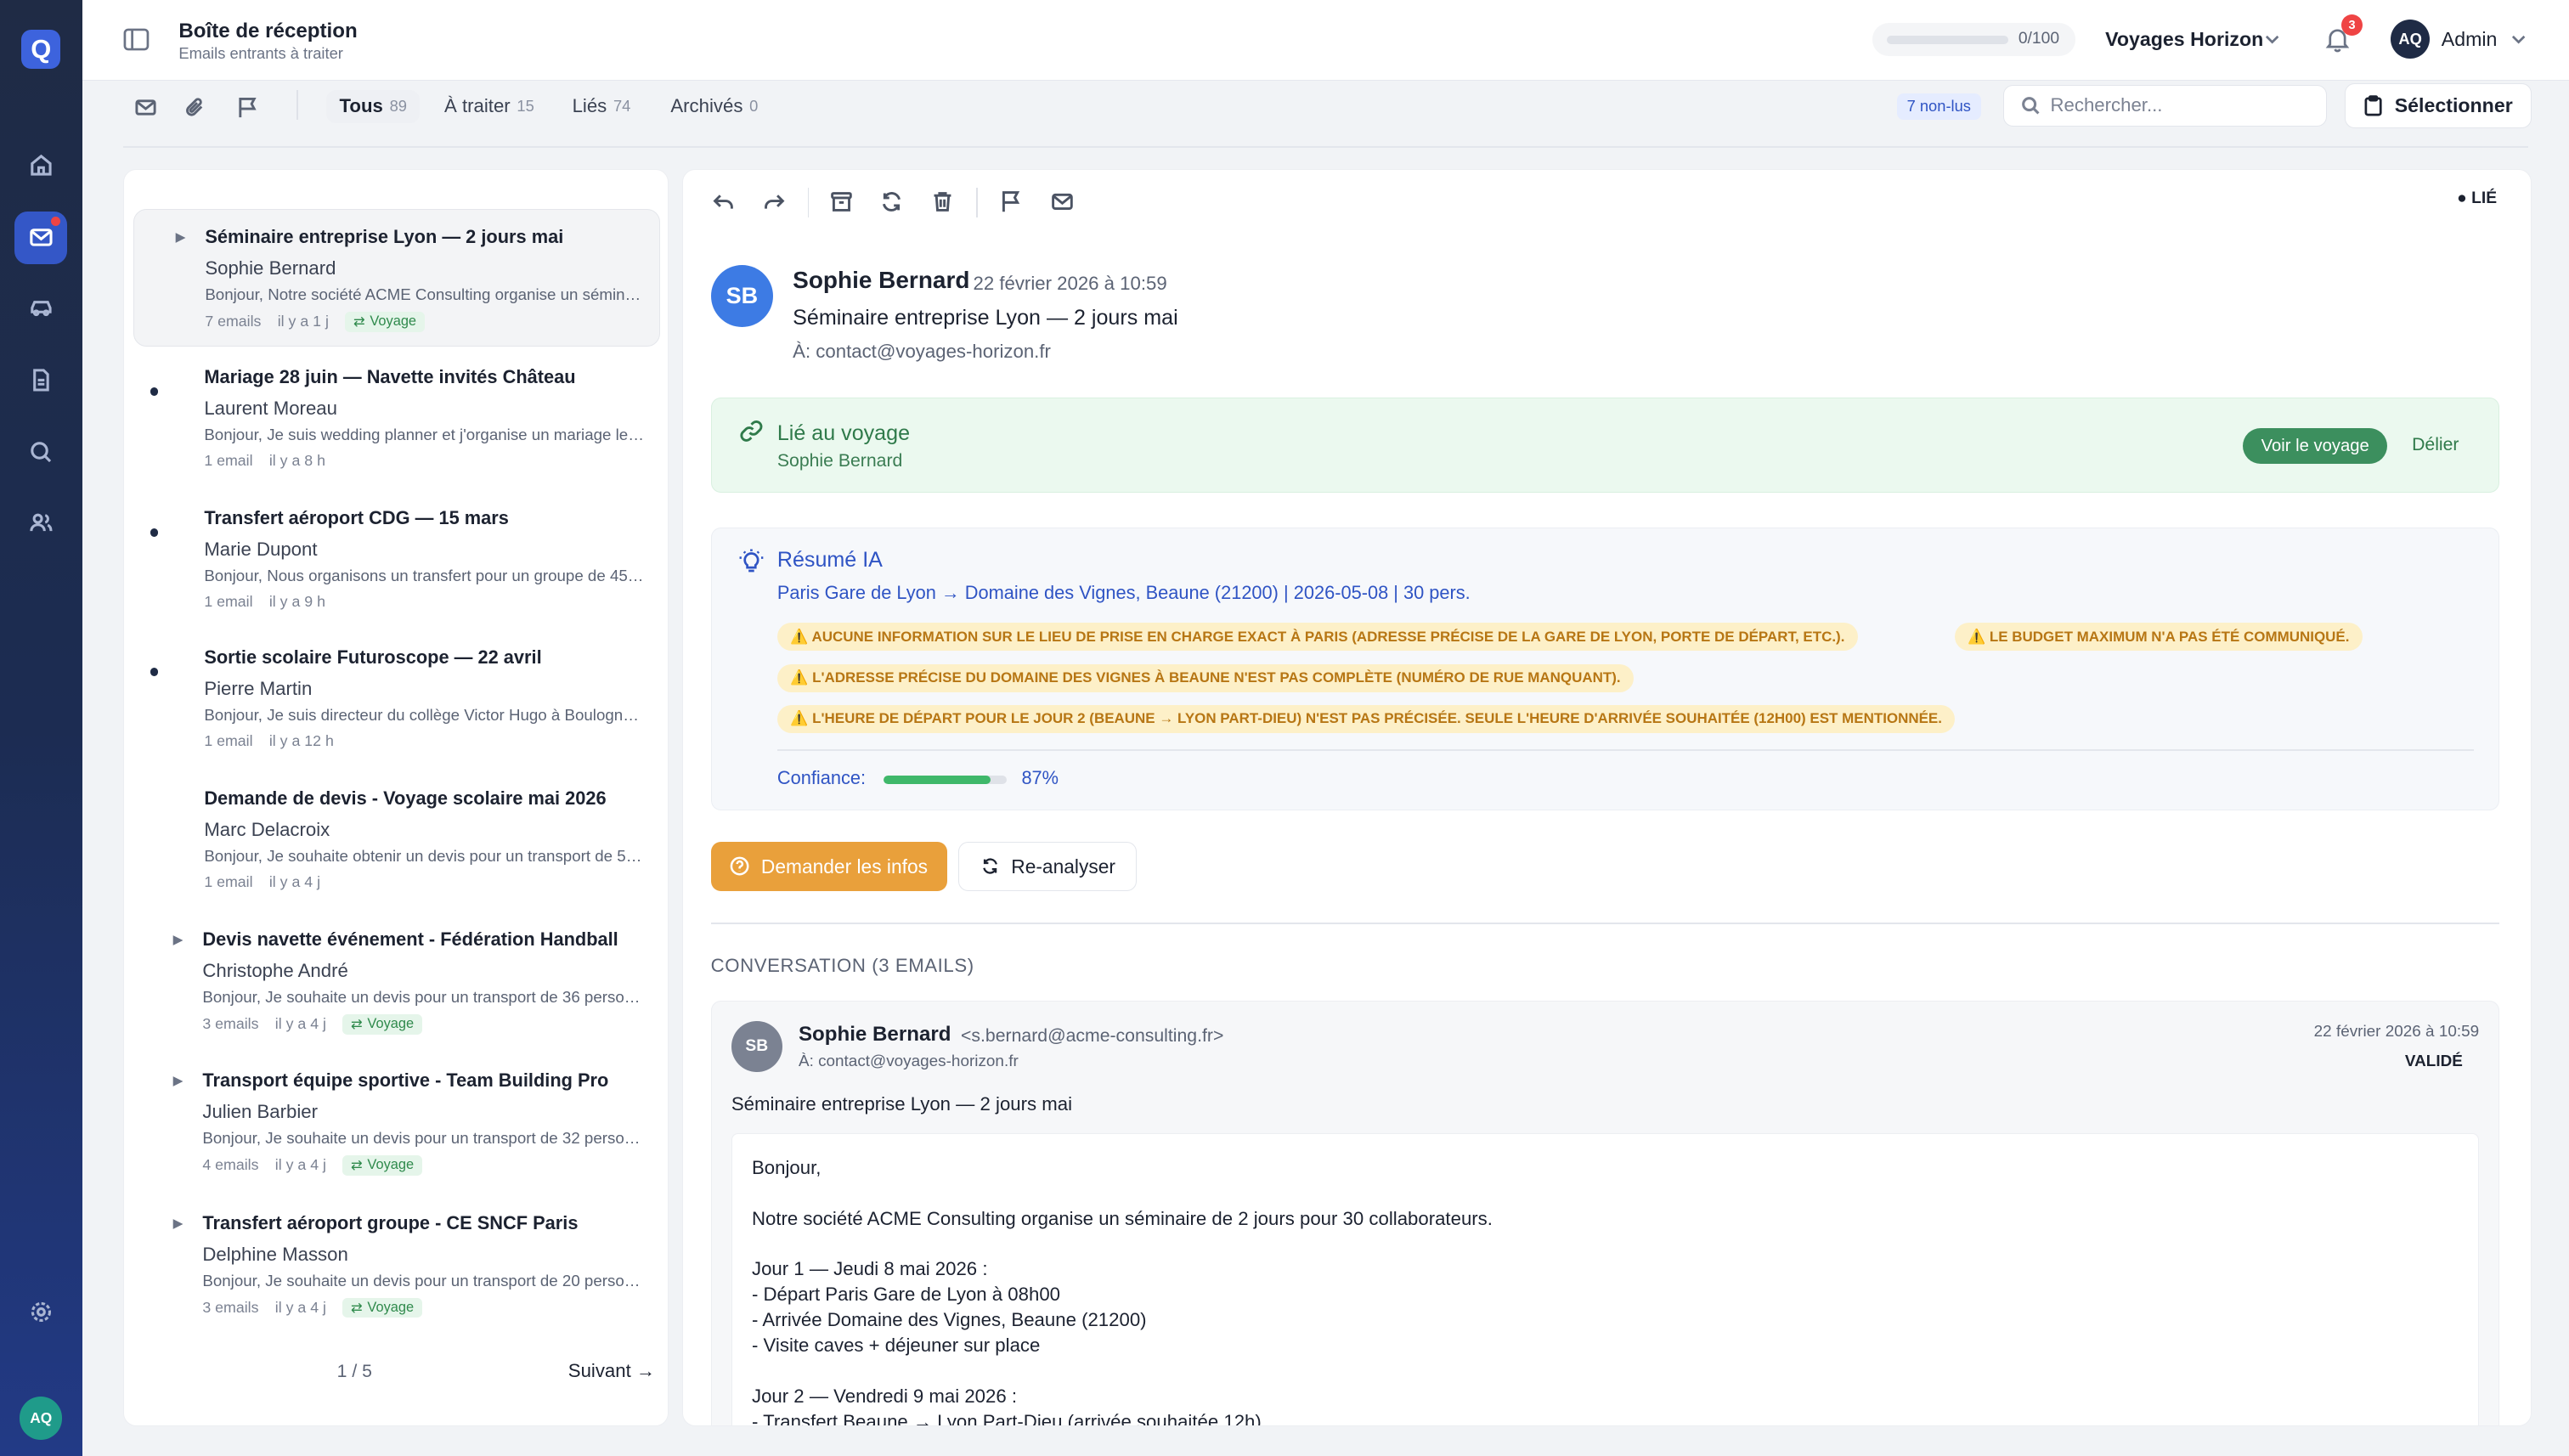 Image resolution: width=2569 pixels, height=1456 pixels. Describe the element at coordinates (2411, 40) in the screenshot. I see `avatar: AQ` at that location.